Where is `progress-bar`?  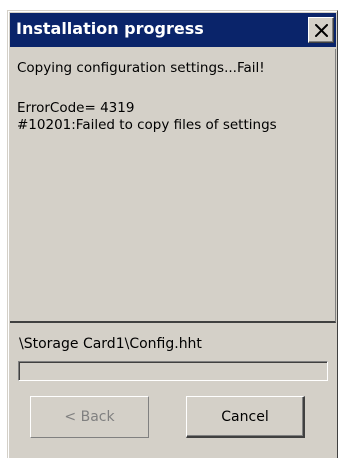 progress-bar is located at coordinates (173, 371).